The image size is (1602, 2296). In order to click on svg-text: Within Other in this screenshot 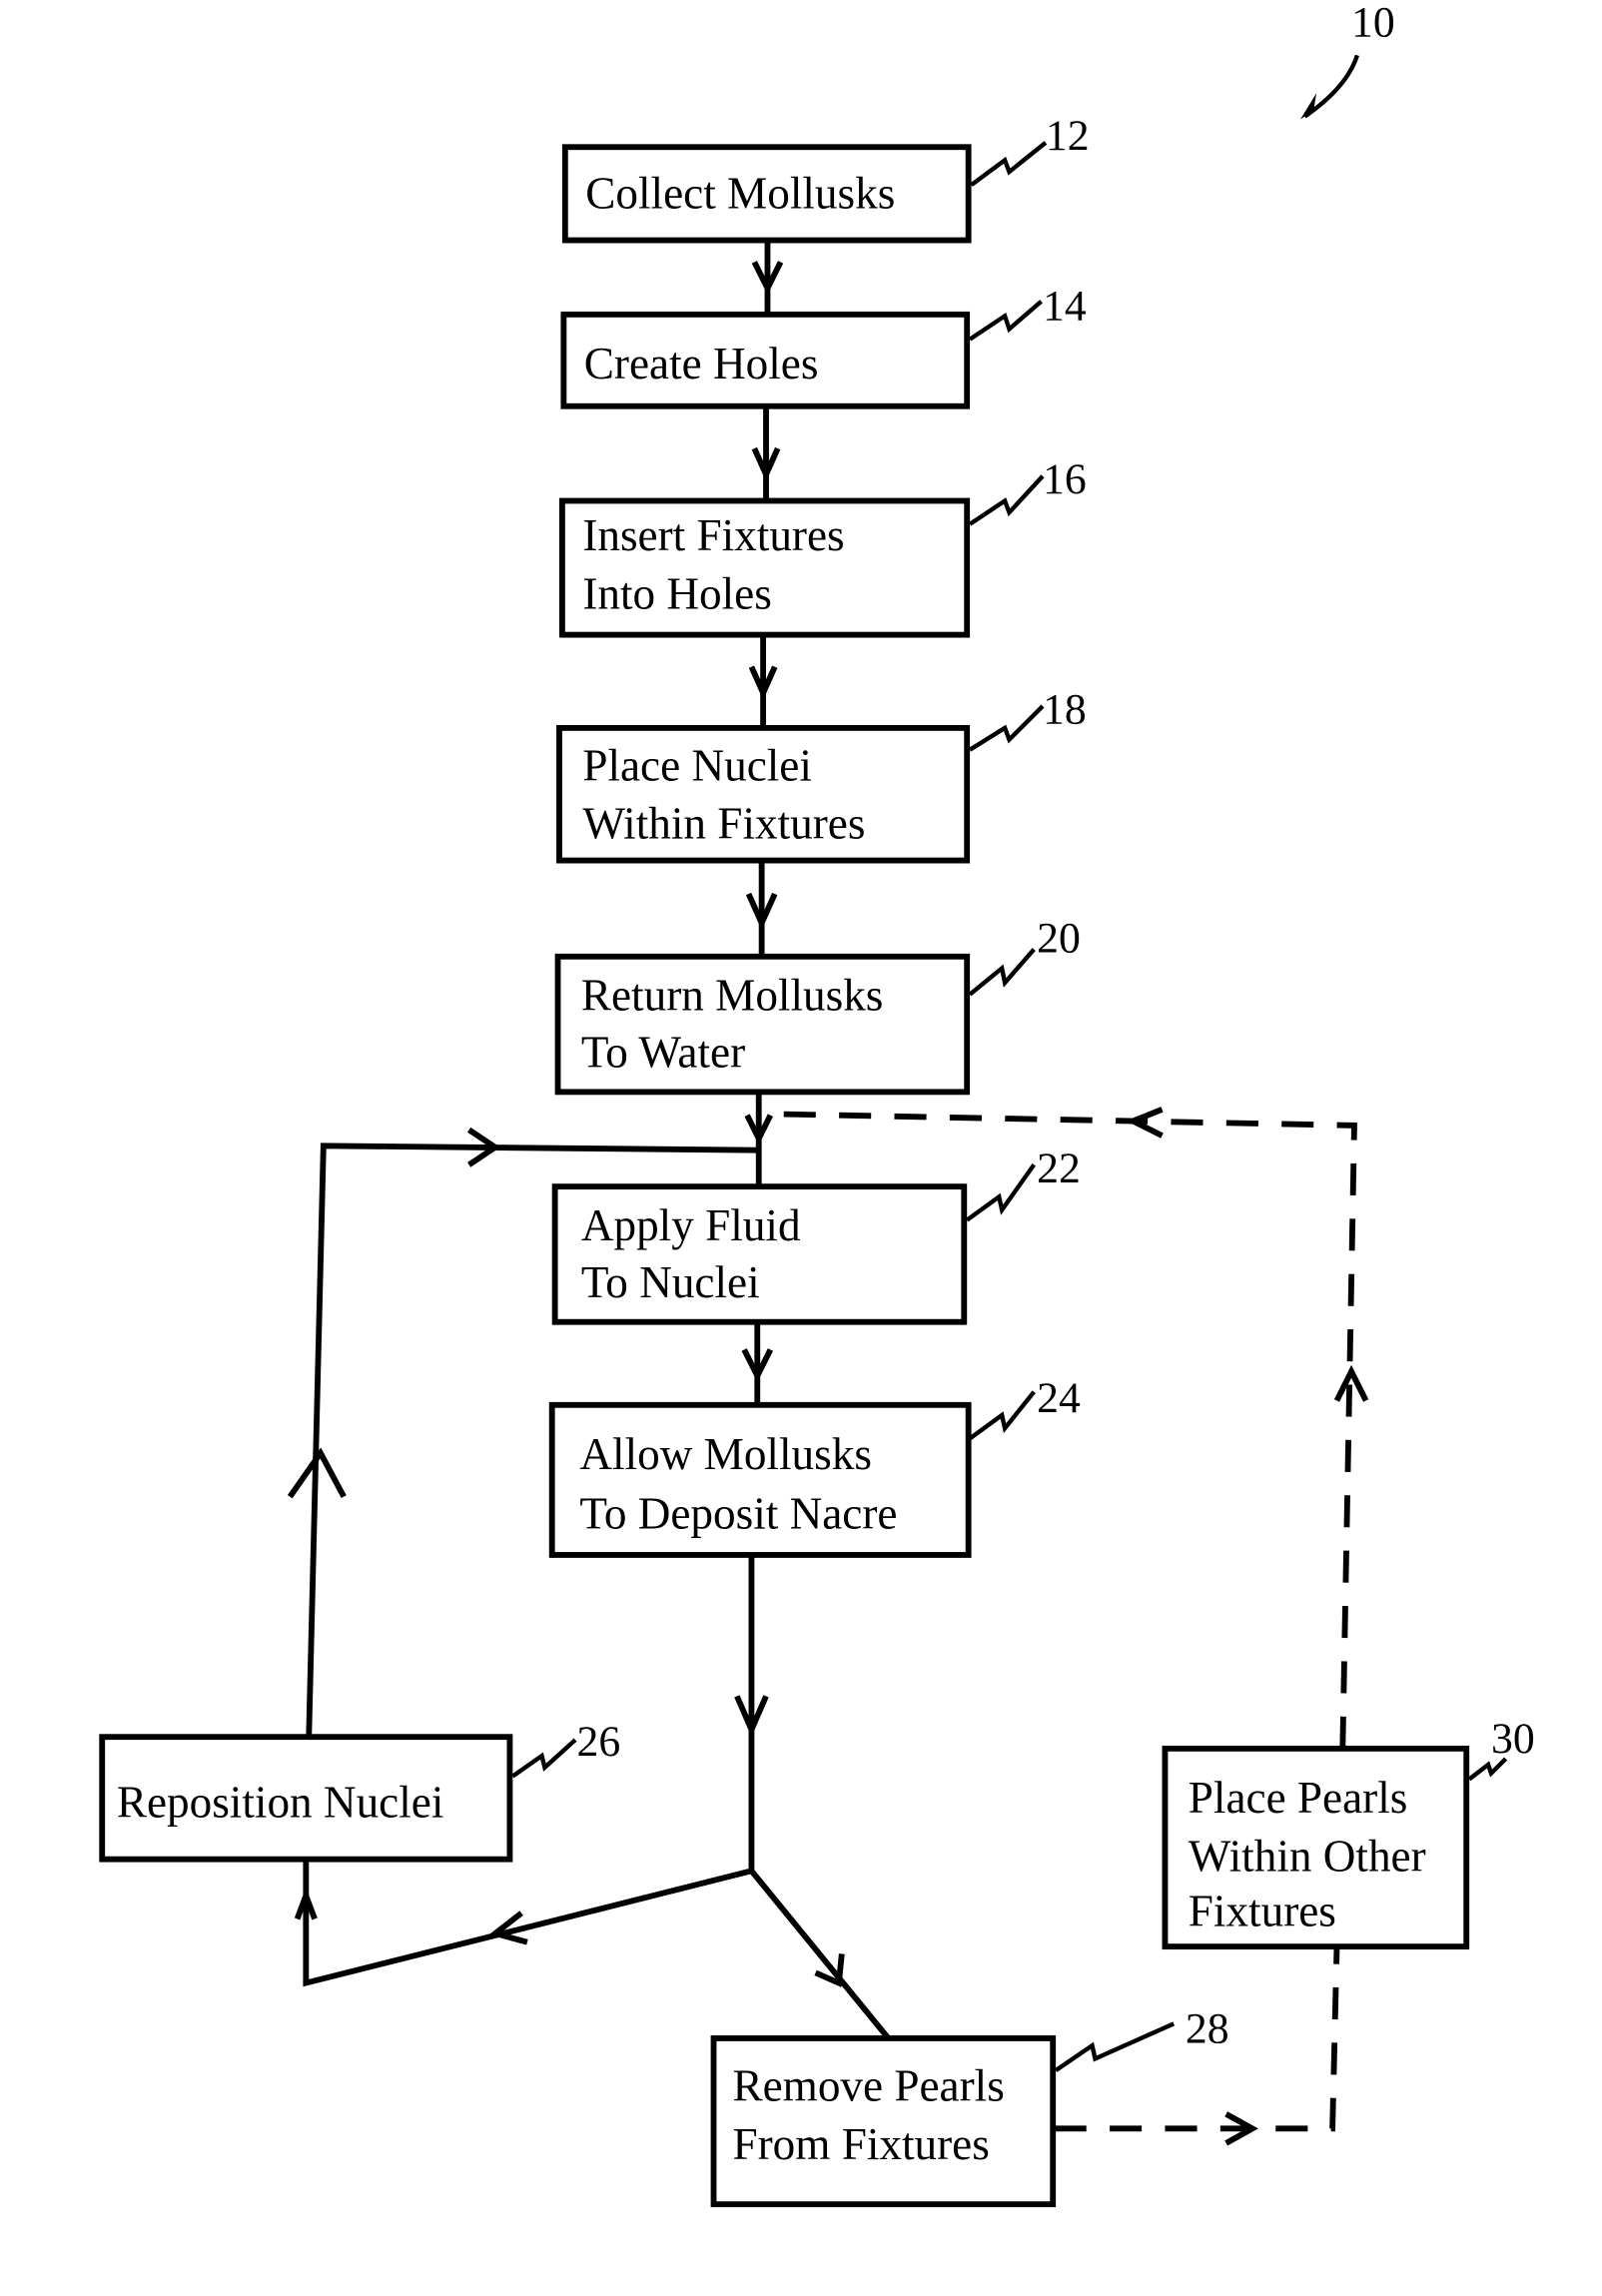, I will do `click(1307, 1856)`.